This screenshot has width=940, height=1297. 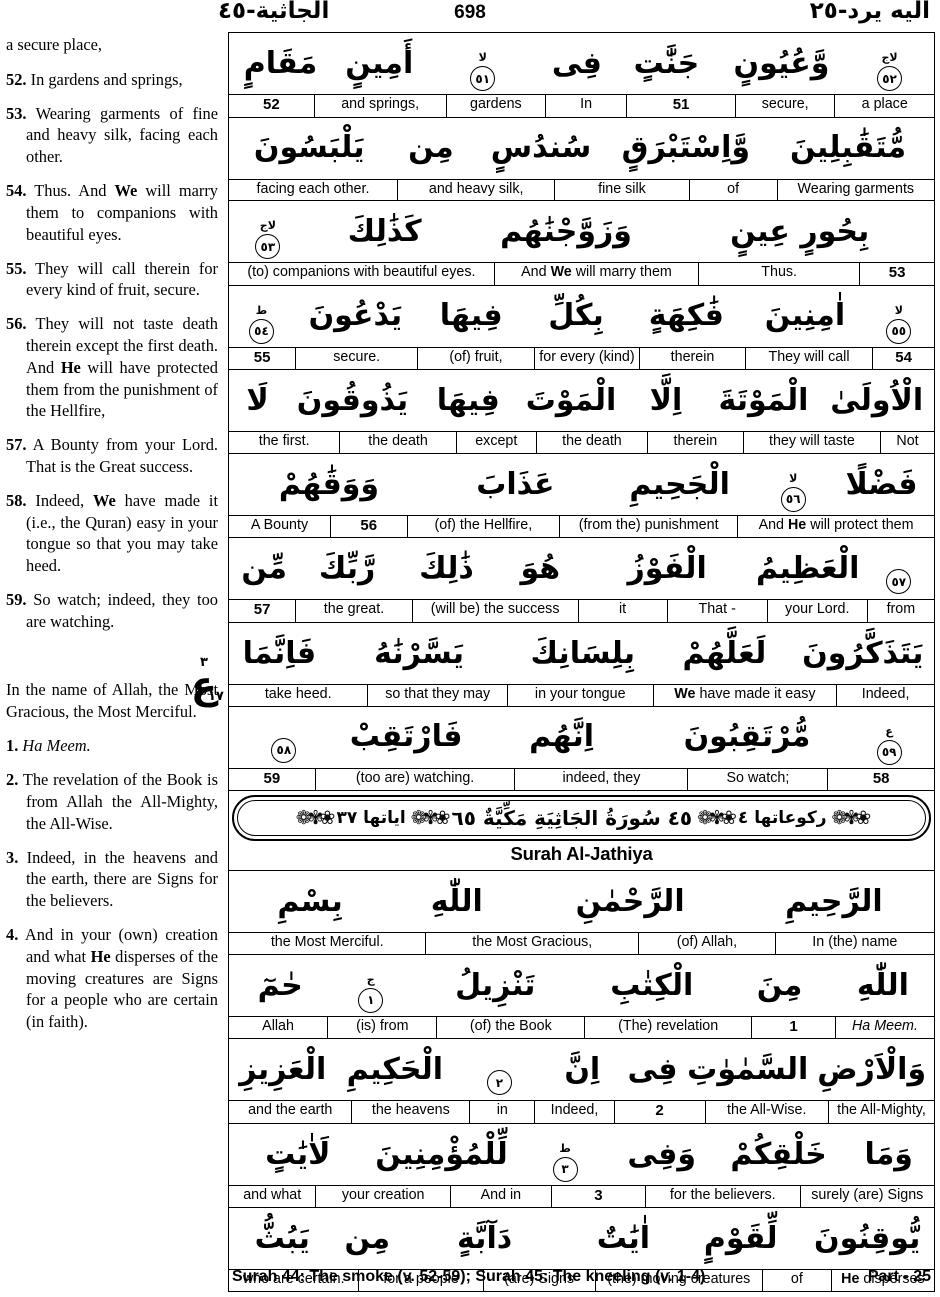 I want to click on arabic-word: فِى, so click(x=652, y=1070).